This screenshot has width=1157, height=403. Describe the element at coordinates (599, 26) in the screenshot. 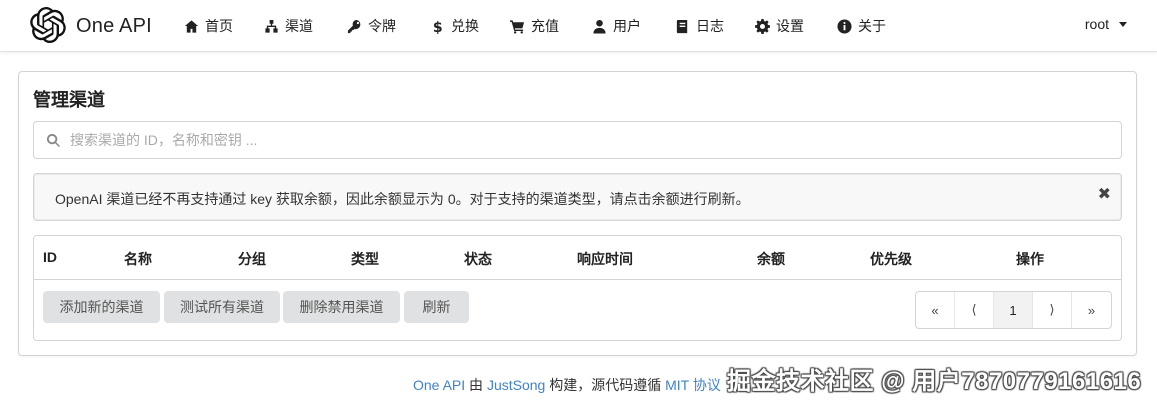

I see `user-icon` at that location.